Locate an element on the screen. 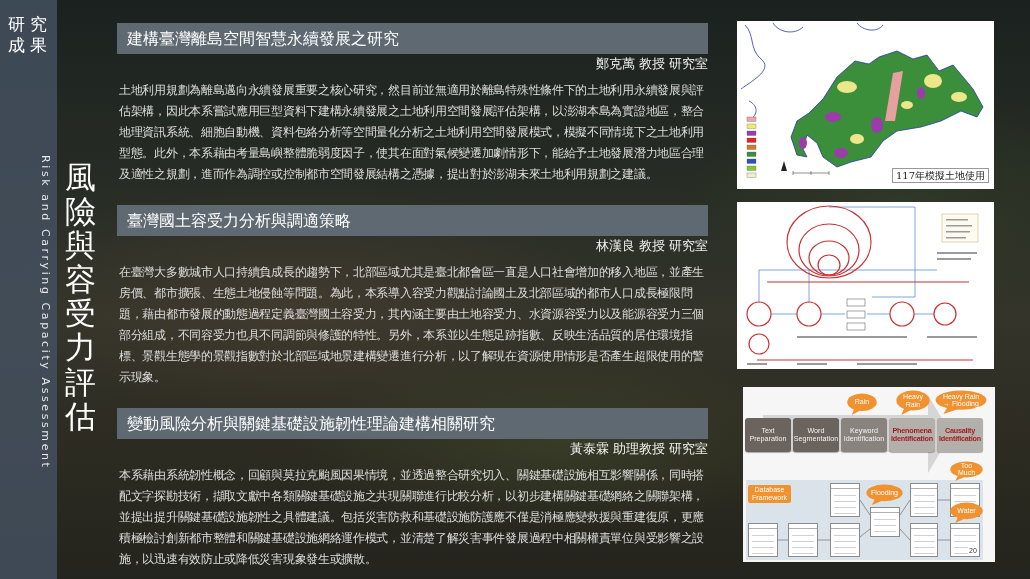  project-title: 變動風險分析與關鍵基礎設施韌性理論建構相關研究 is located at coordinates (412, 423).